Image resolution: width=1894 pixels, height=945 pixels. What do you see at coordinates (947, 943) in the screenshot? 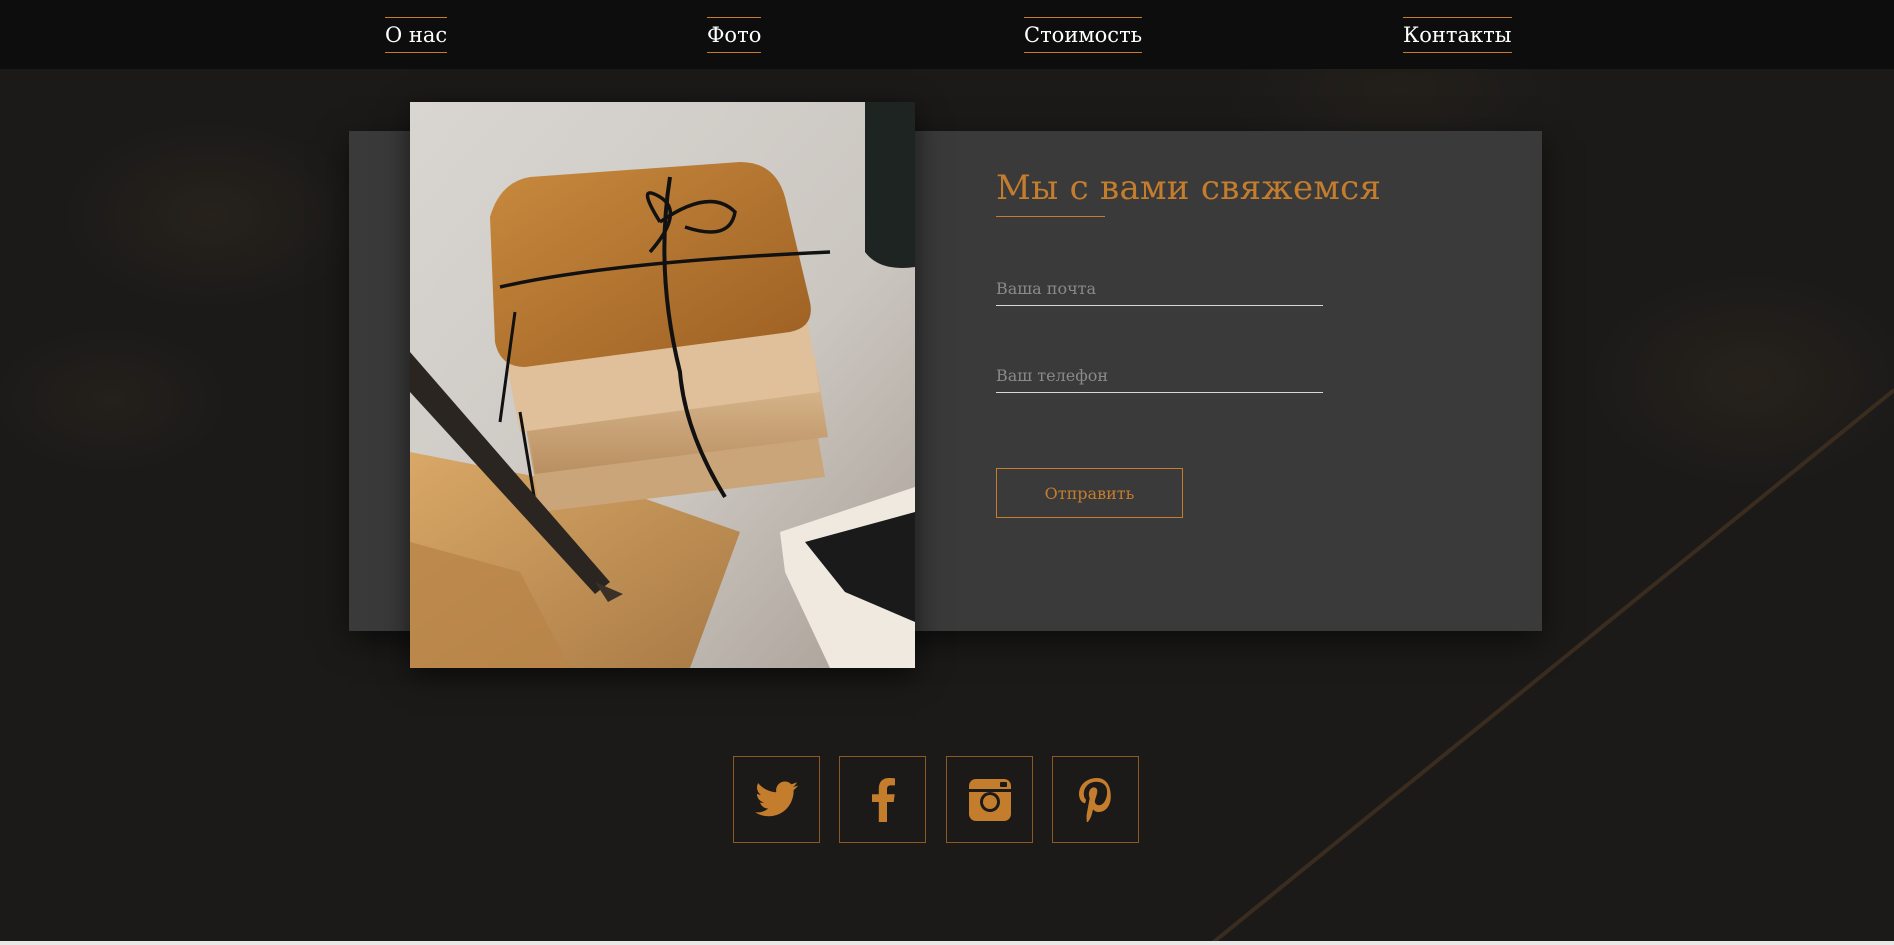
I see `bottom-edge` at bounding box center [947, 943].